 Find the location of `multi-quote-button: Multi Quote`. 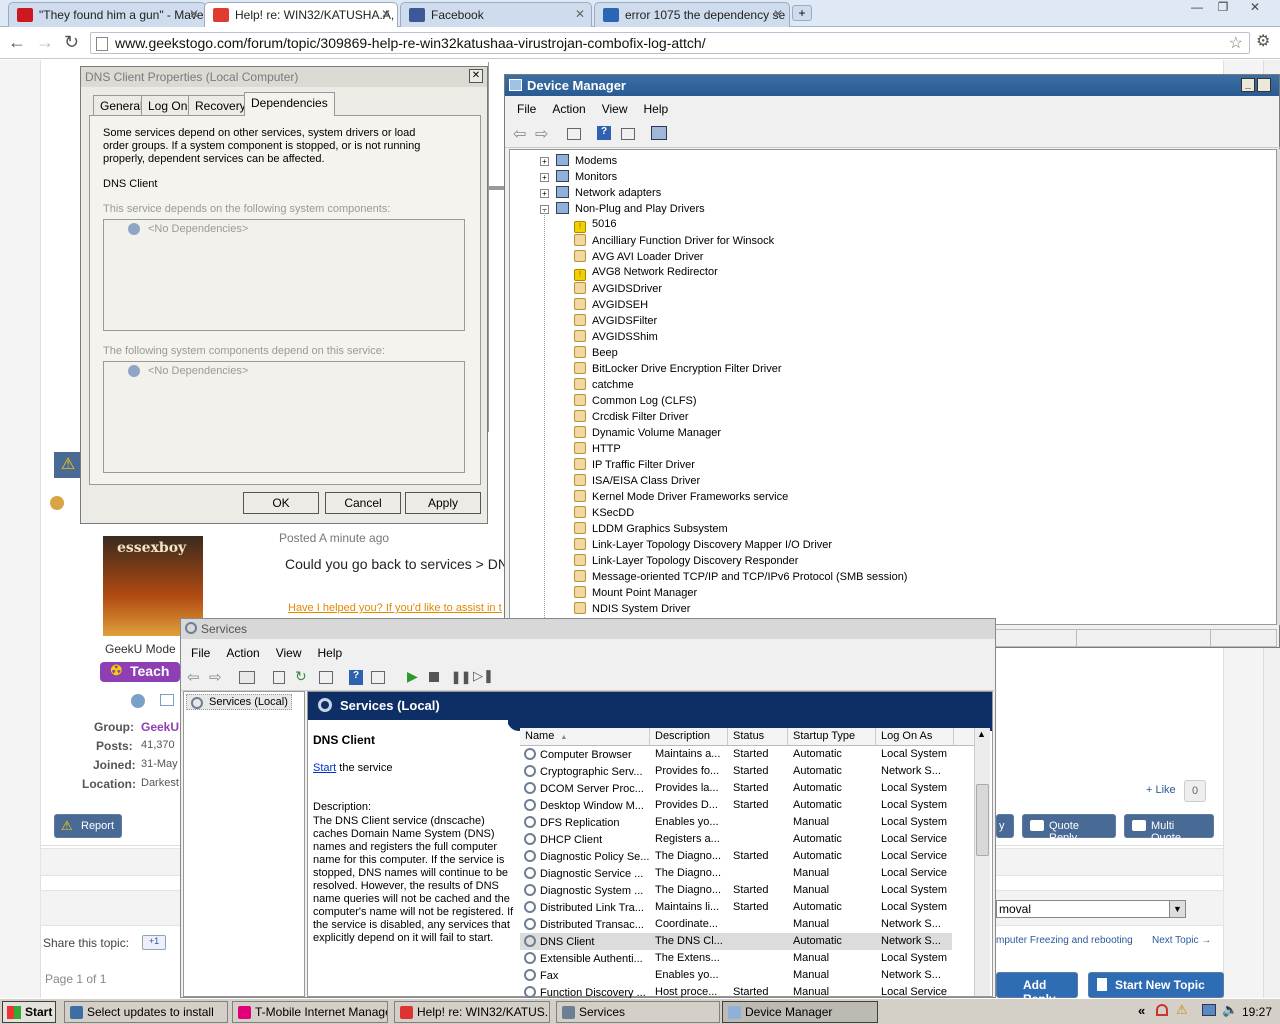

multi-quote-button: Multi Quote is located at coordinates (1169, 829).